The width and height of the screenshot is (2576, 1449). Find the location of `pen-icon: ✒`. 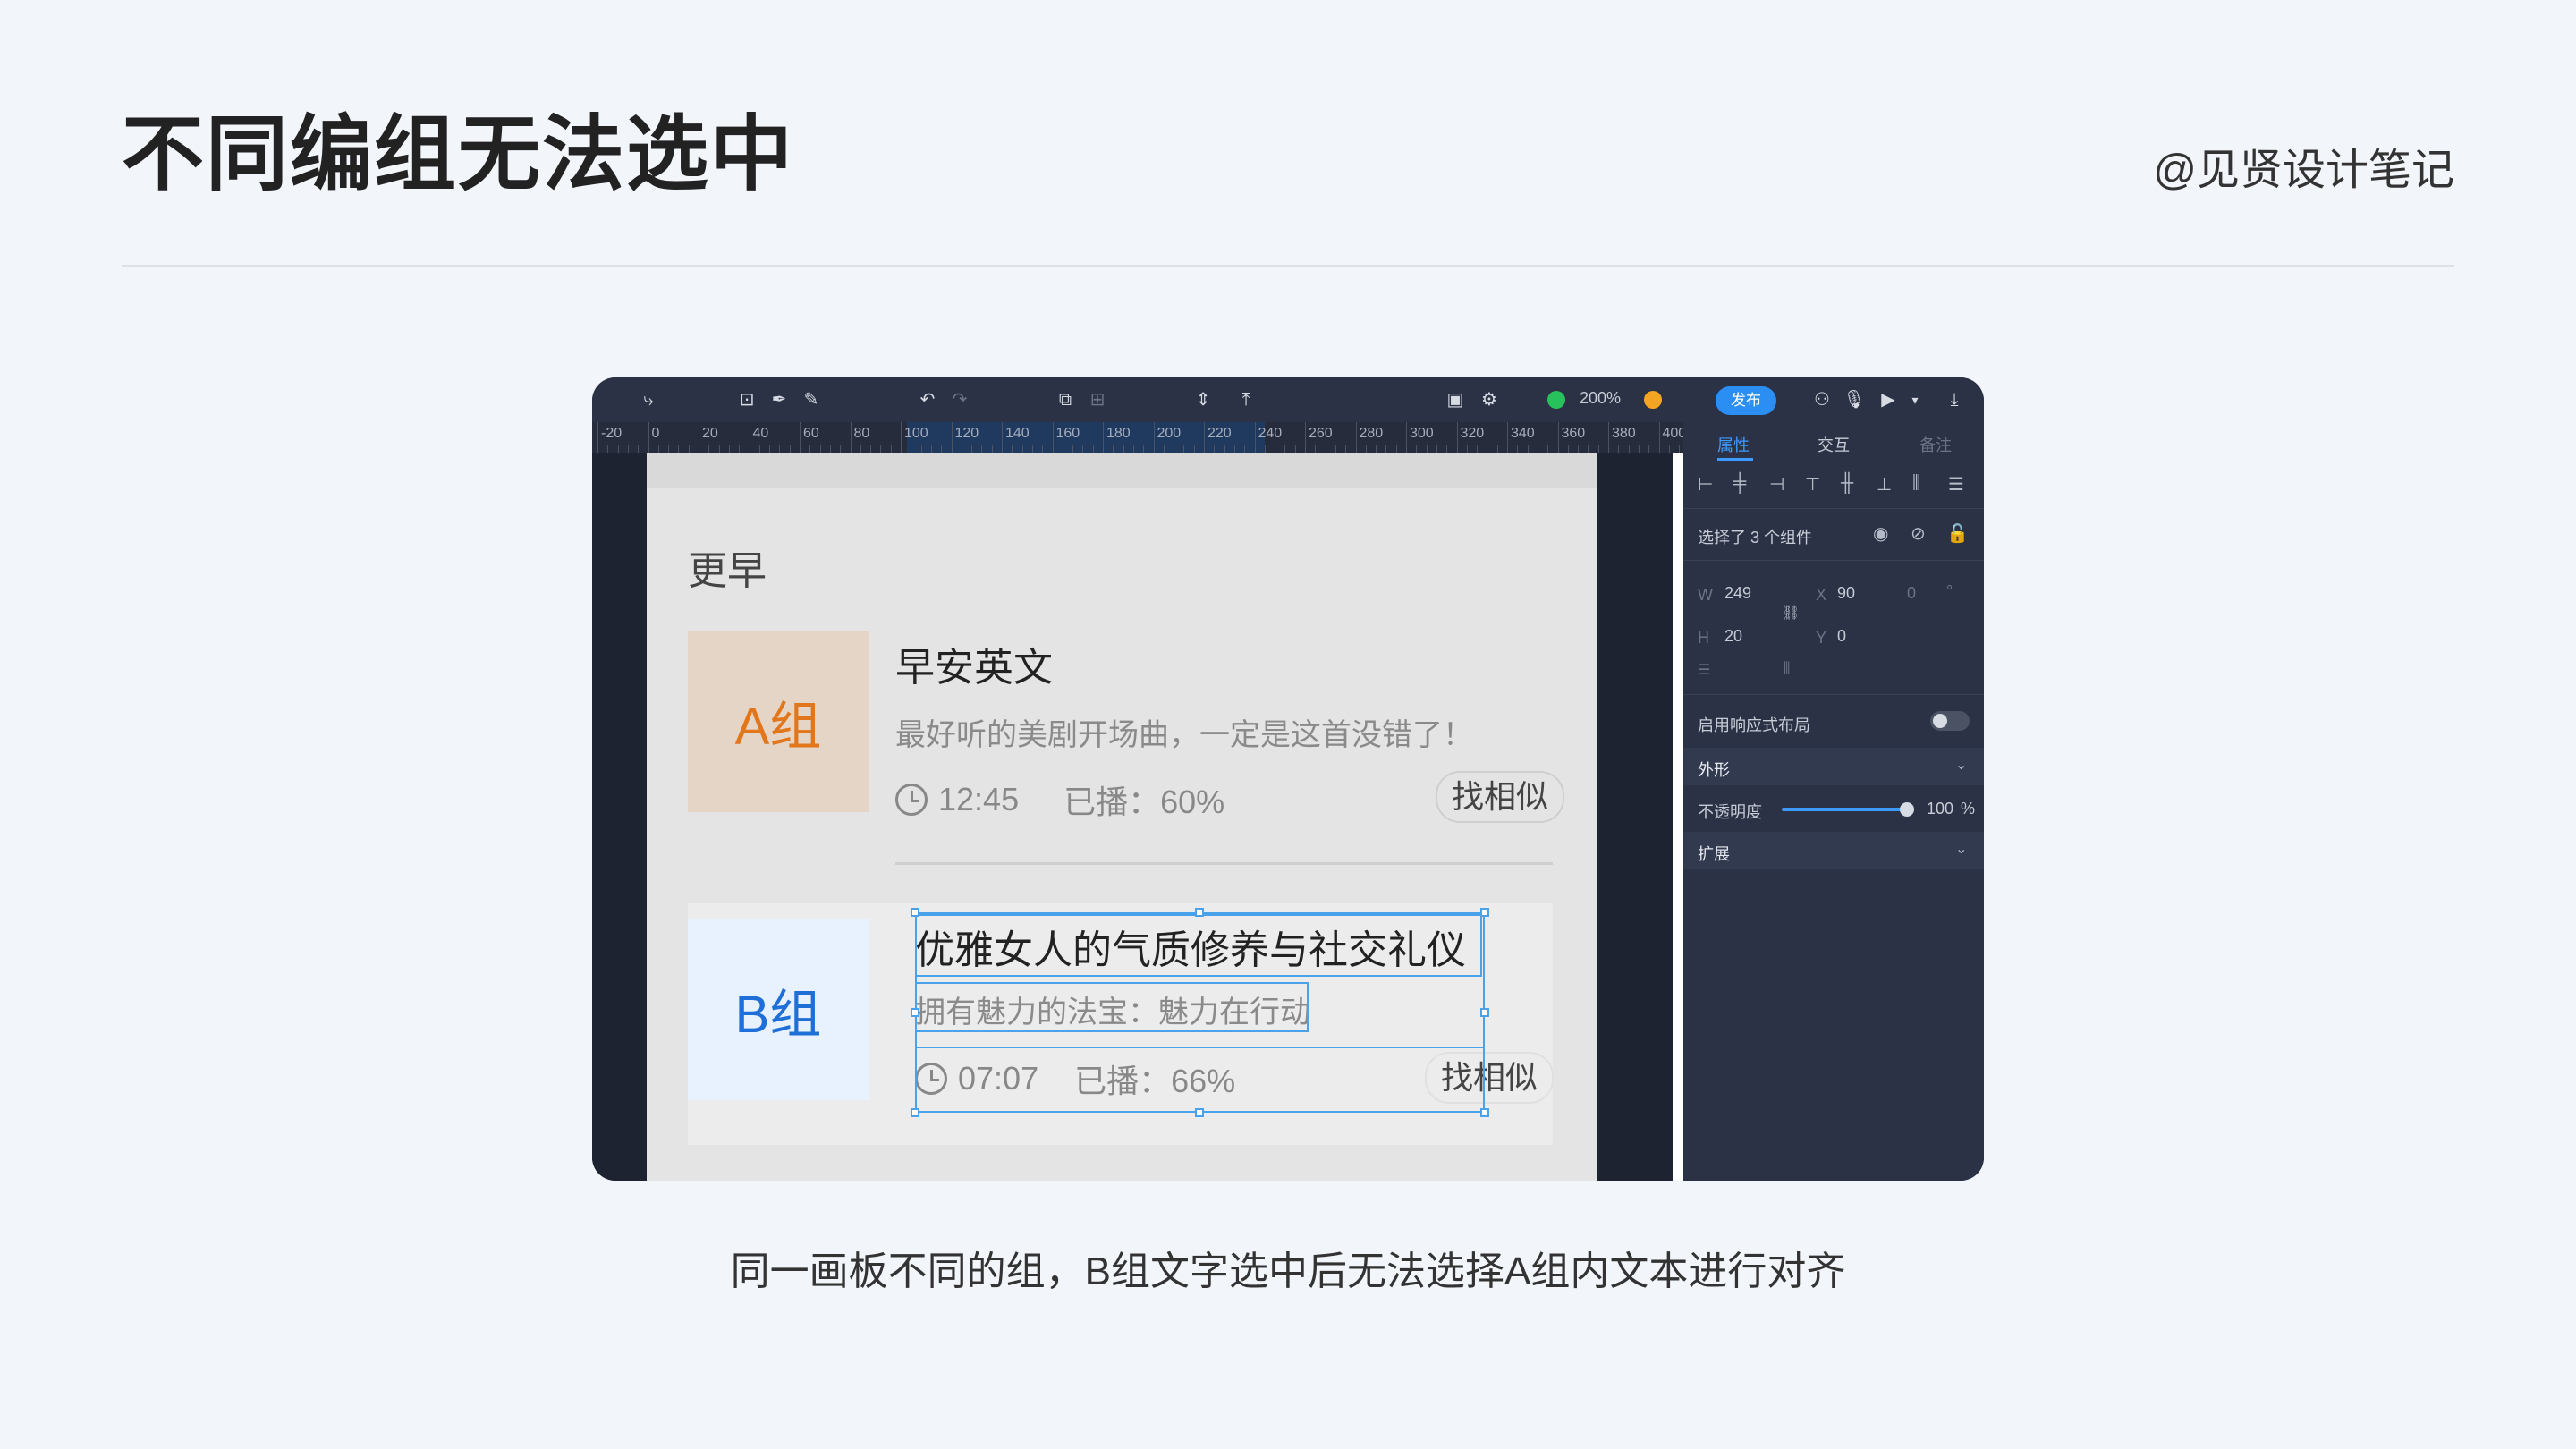

pen-icon: ✒ is located at coordinates (779, 399).